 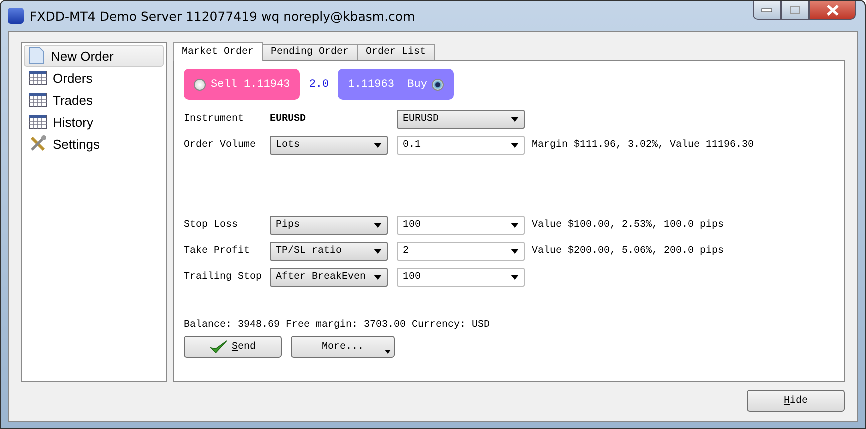 I want to click on mode-dropdown: Lots, so click(x=329, y=145).